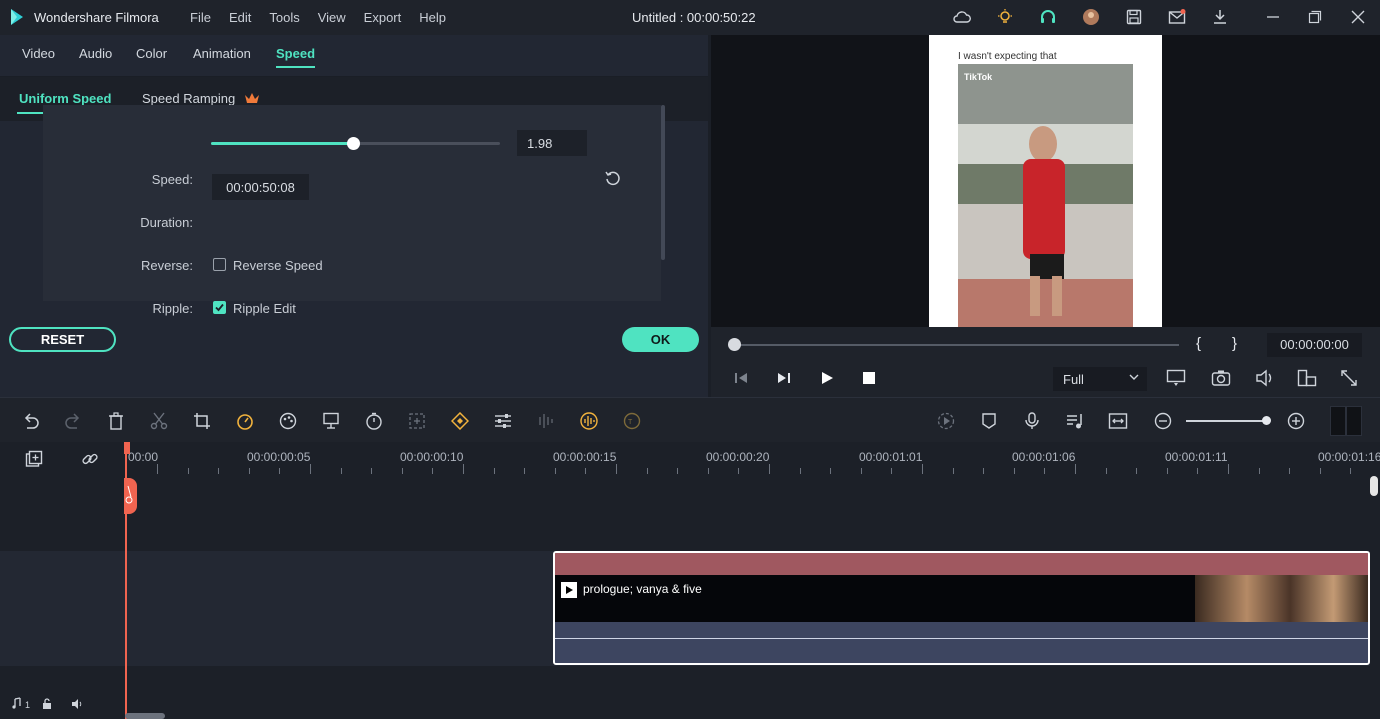 The width and height of the screenshot is (1380, 719). Describe the element at coordinates (663, 182) in the screenshot. I see `panel-scrollbar` at that location.